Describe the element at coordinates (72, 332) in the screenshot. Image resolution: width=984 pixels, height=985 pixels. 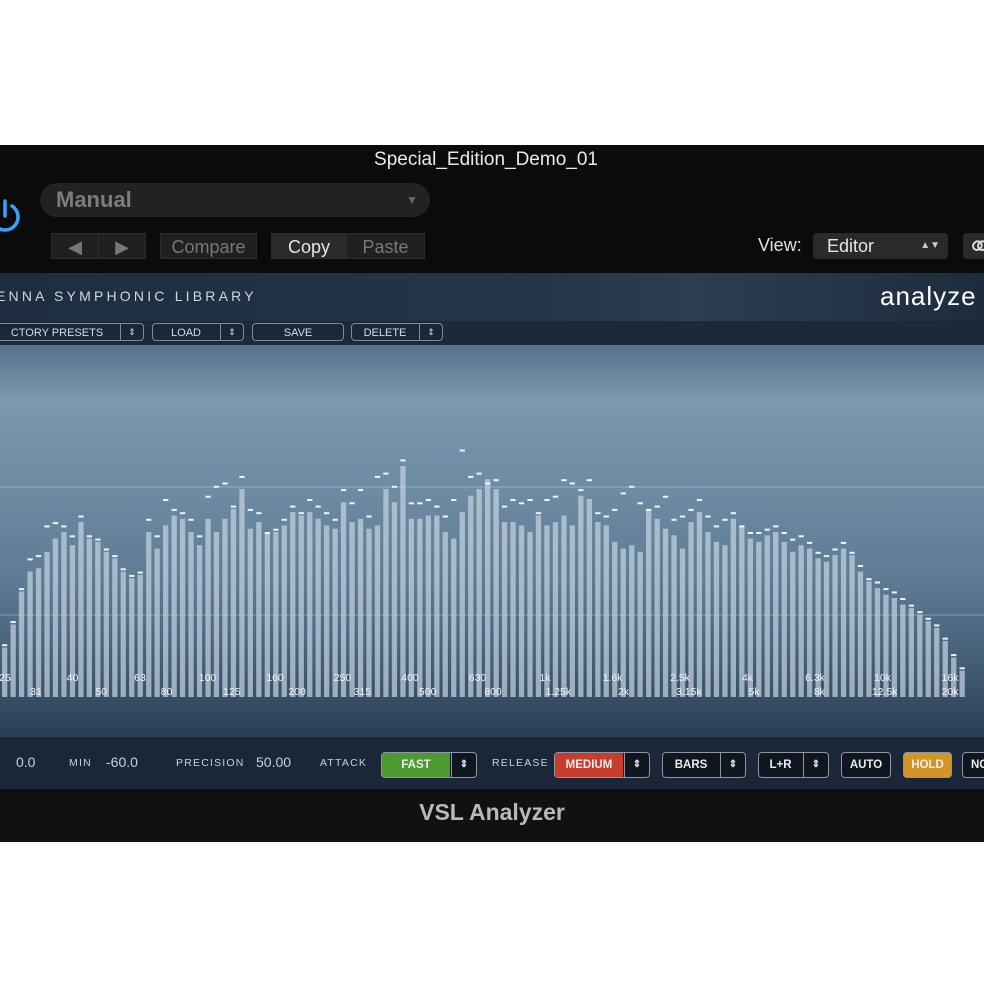
I see `factory-presets-button: CTORY PRESETS ⇕` at that location.